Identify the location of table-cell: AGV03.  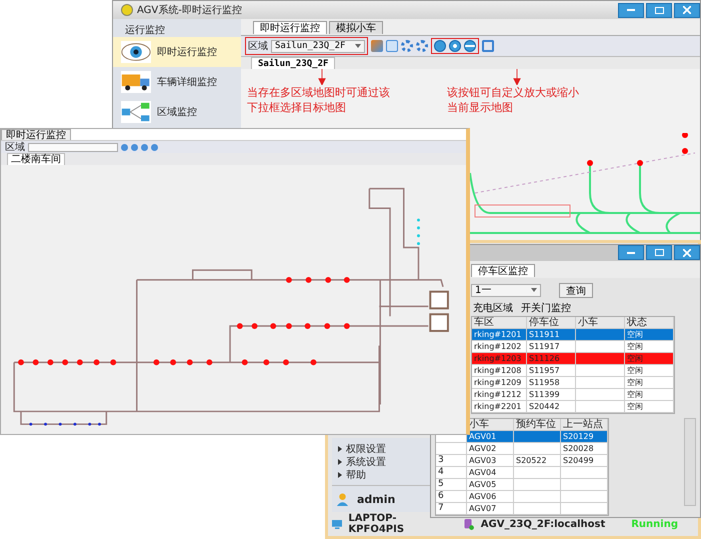
(490, 460).